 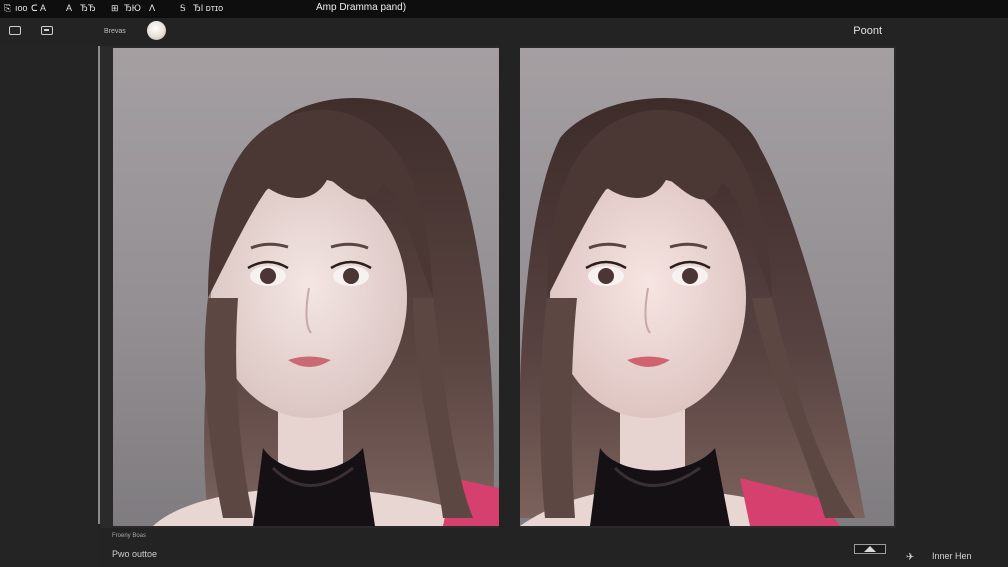 What do you see at coordinates (115, 31) in the screenshot?
I see `zoom-label: Brevas` at bounding box center [115, 31].